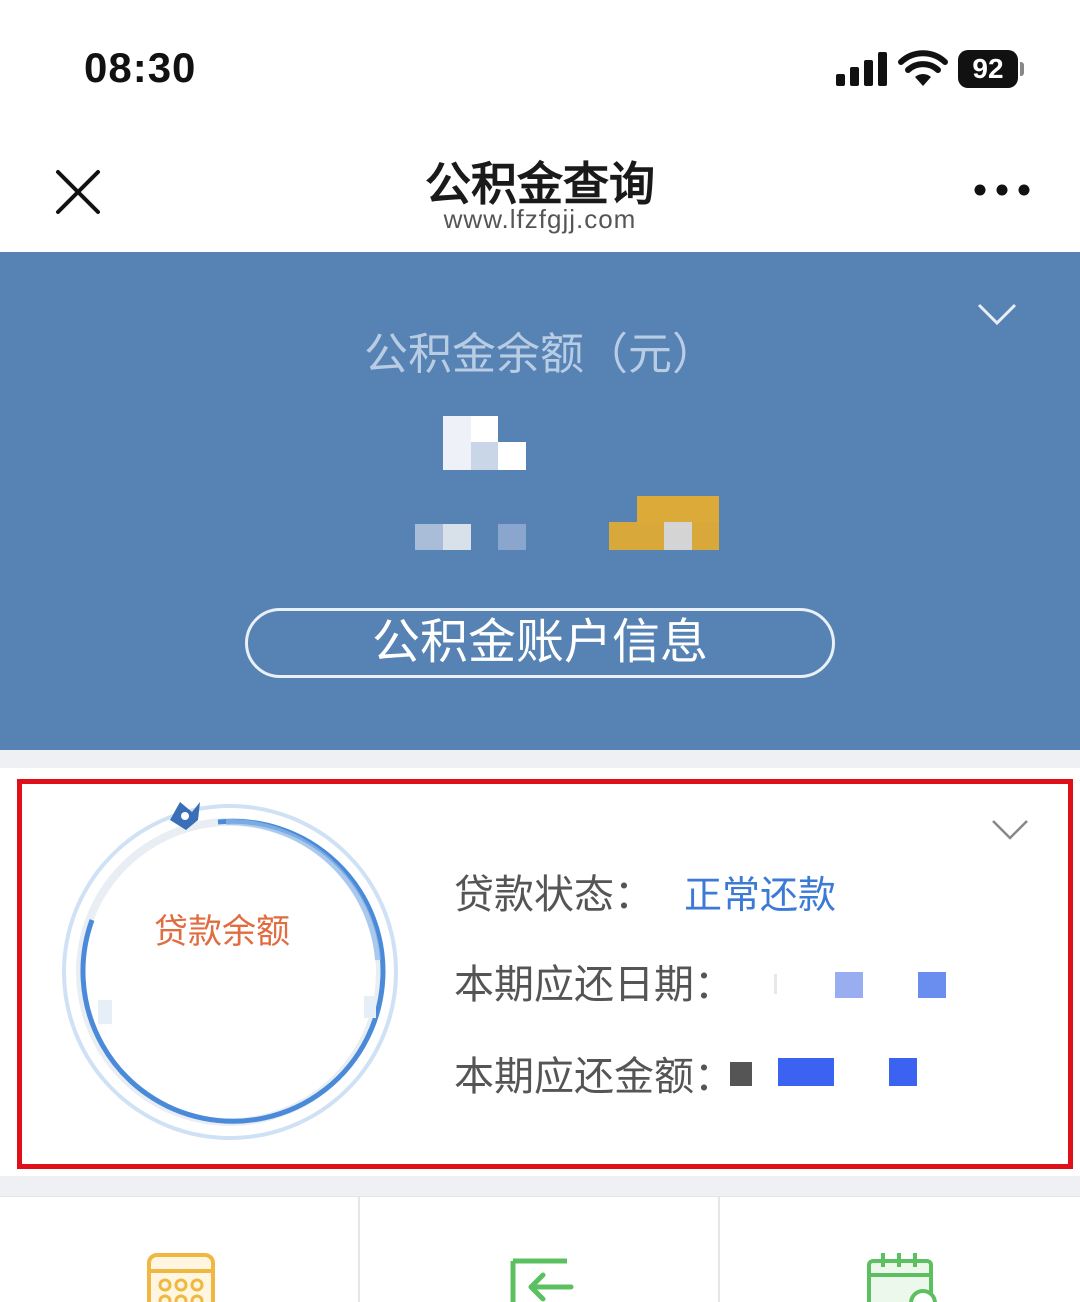 This screenshot has height=1302, width=1080. I want to click on status-time: 08:30, so click(140, 67).